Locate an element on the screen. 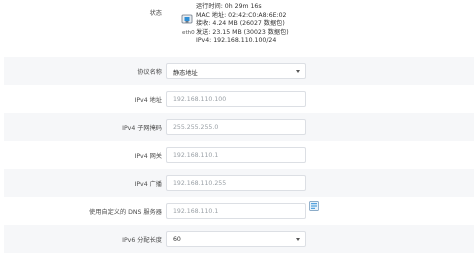 This screenshot has width=474, height=257. rx-text: 接收: 4.24 MB (26027 数据包) is located at coordinates (240, 24).